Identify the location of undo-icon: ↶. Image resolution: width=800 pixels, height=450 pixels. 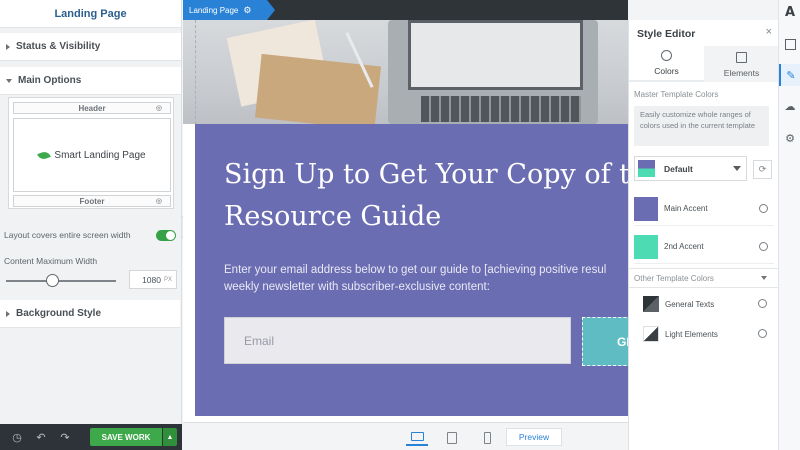
(41, 437).